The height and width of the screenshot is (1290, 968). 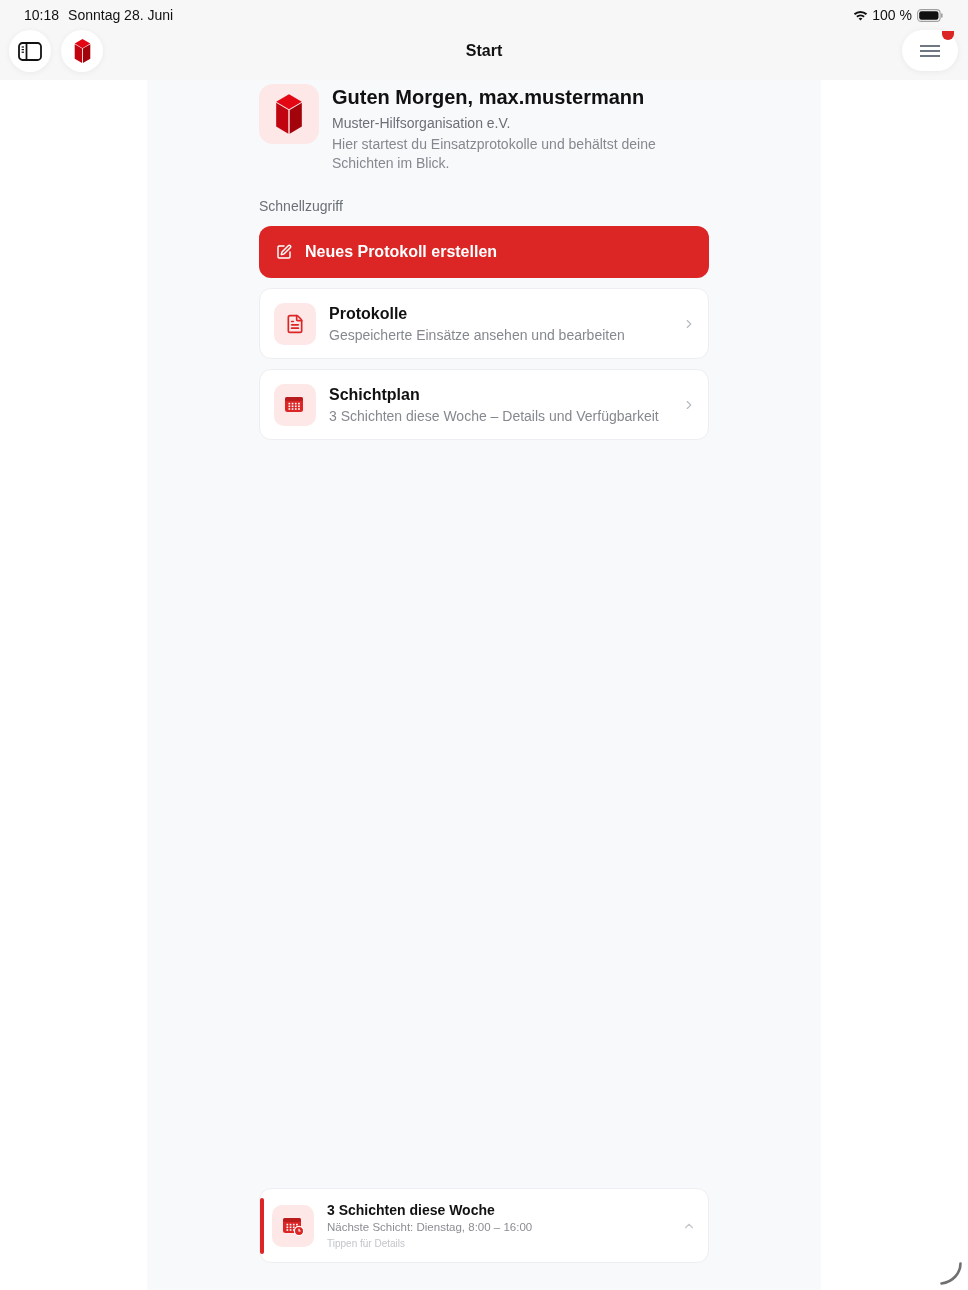 I want to click on shift-summary-card: 3 Schichten diese Woche Nächste Schicht: Dienstag, 8:00 – 16:00 Tippen für Details, so click(x=484, y=1225).